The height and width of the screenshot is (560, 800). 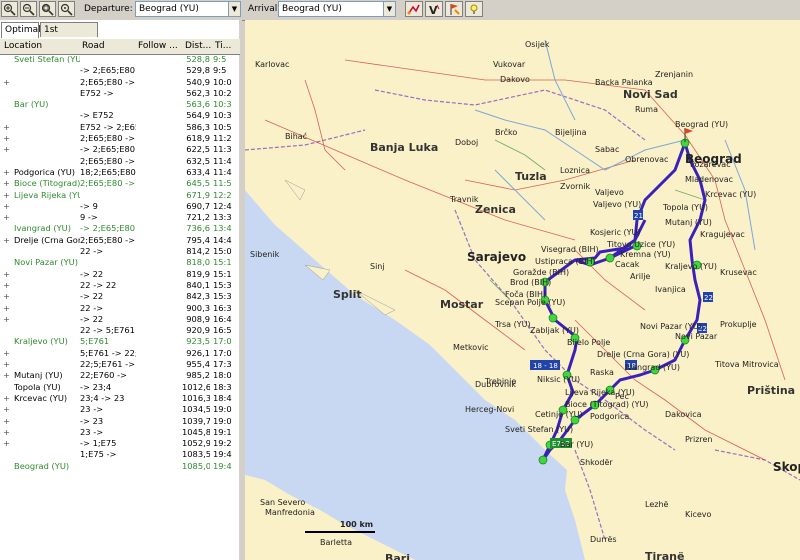 I want to click on table-row: Novi Pazar (YU) 818,0 15:1, so click(x=120, y=262).